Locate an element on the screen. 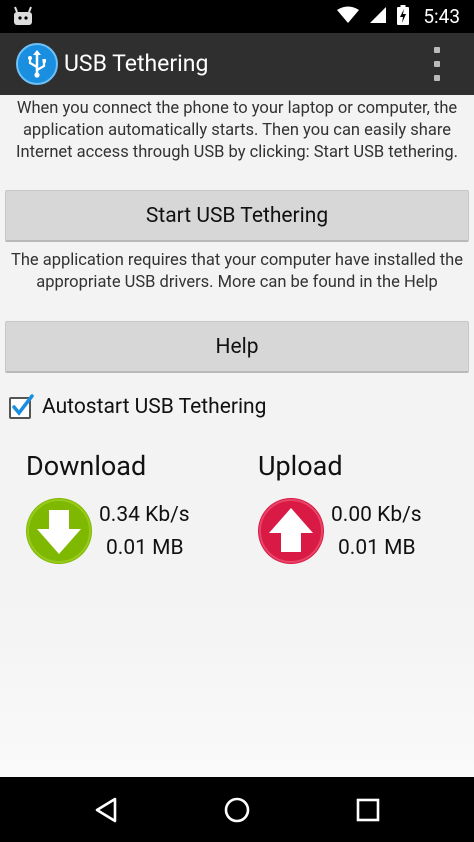 This screenshot has height=842, width=474. arrow-up-icon is located at coordinates (291, 531).